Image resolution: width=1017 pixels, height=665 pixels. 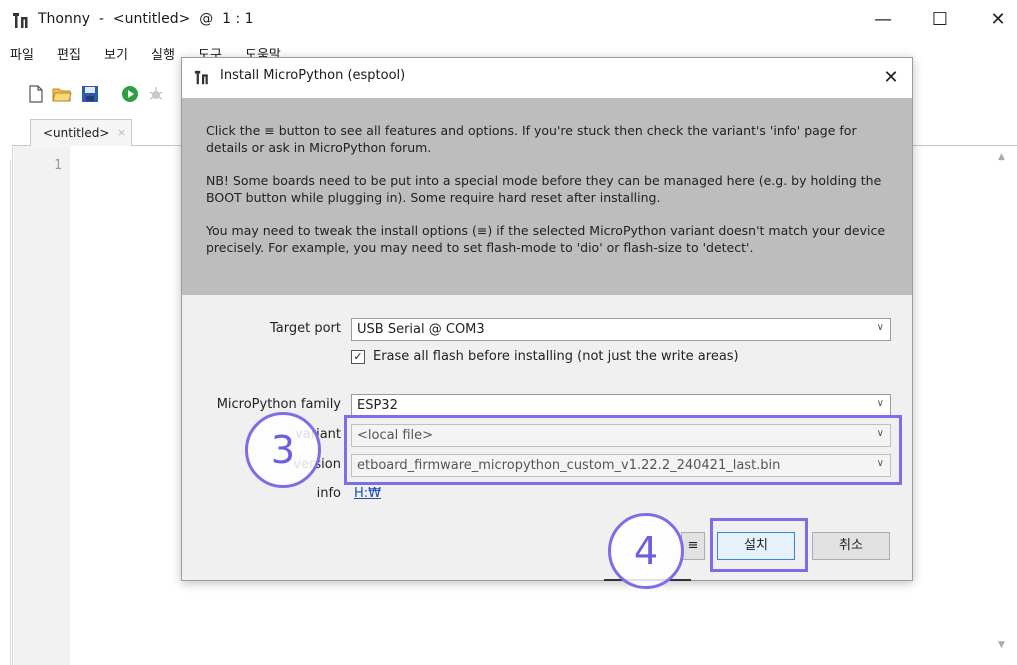 What do you see at coordinates (547, 78) in the screenshot?
I see `dialog-titlebar: Install MicroPython (esptool) ✕` at bounding box center [547, 78].